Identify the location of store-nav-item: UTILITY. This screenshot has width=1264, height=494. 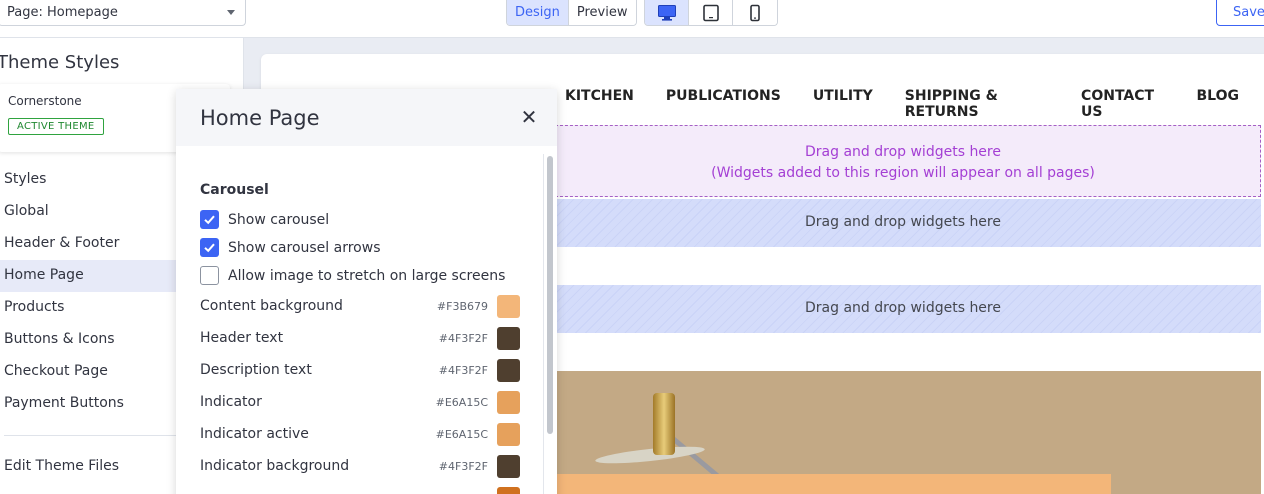
(843, 104).